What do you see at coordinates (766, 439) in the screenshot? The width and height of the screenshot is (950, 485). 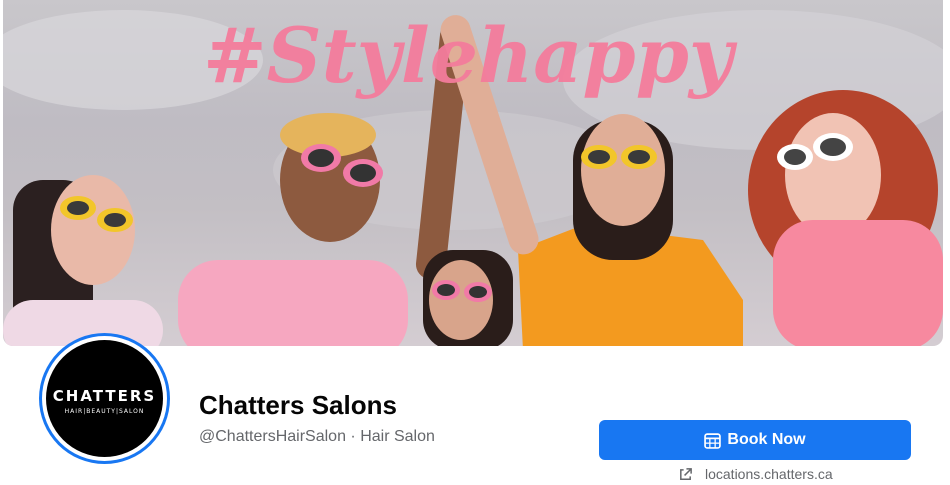 I see `book-now-label: Book Now` at bounding box center [766, 439].